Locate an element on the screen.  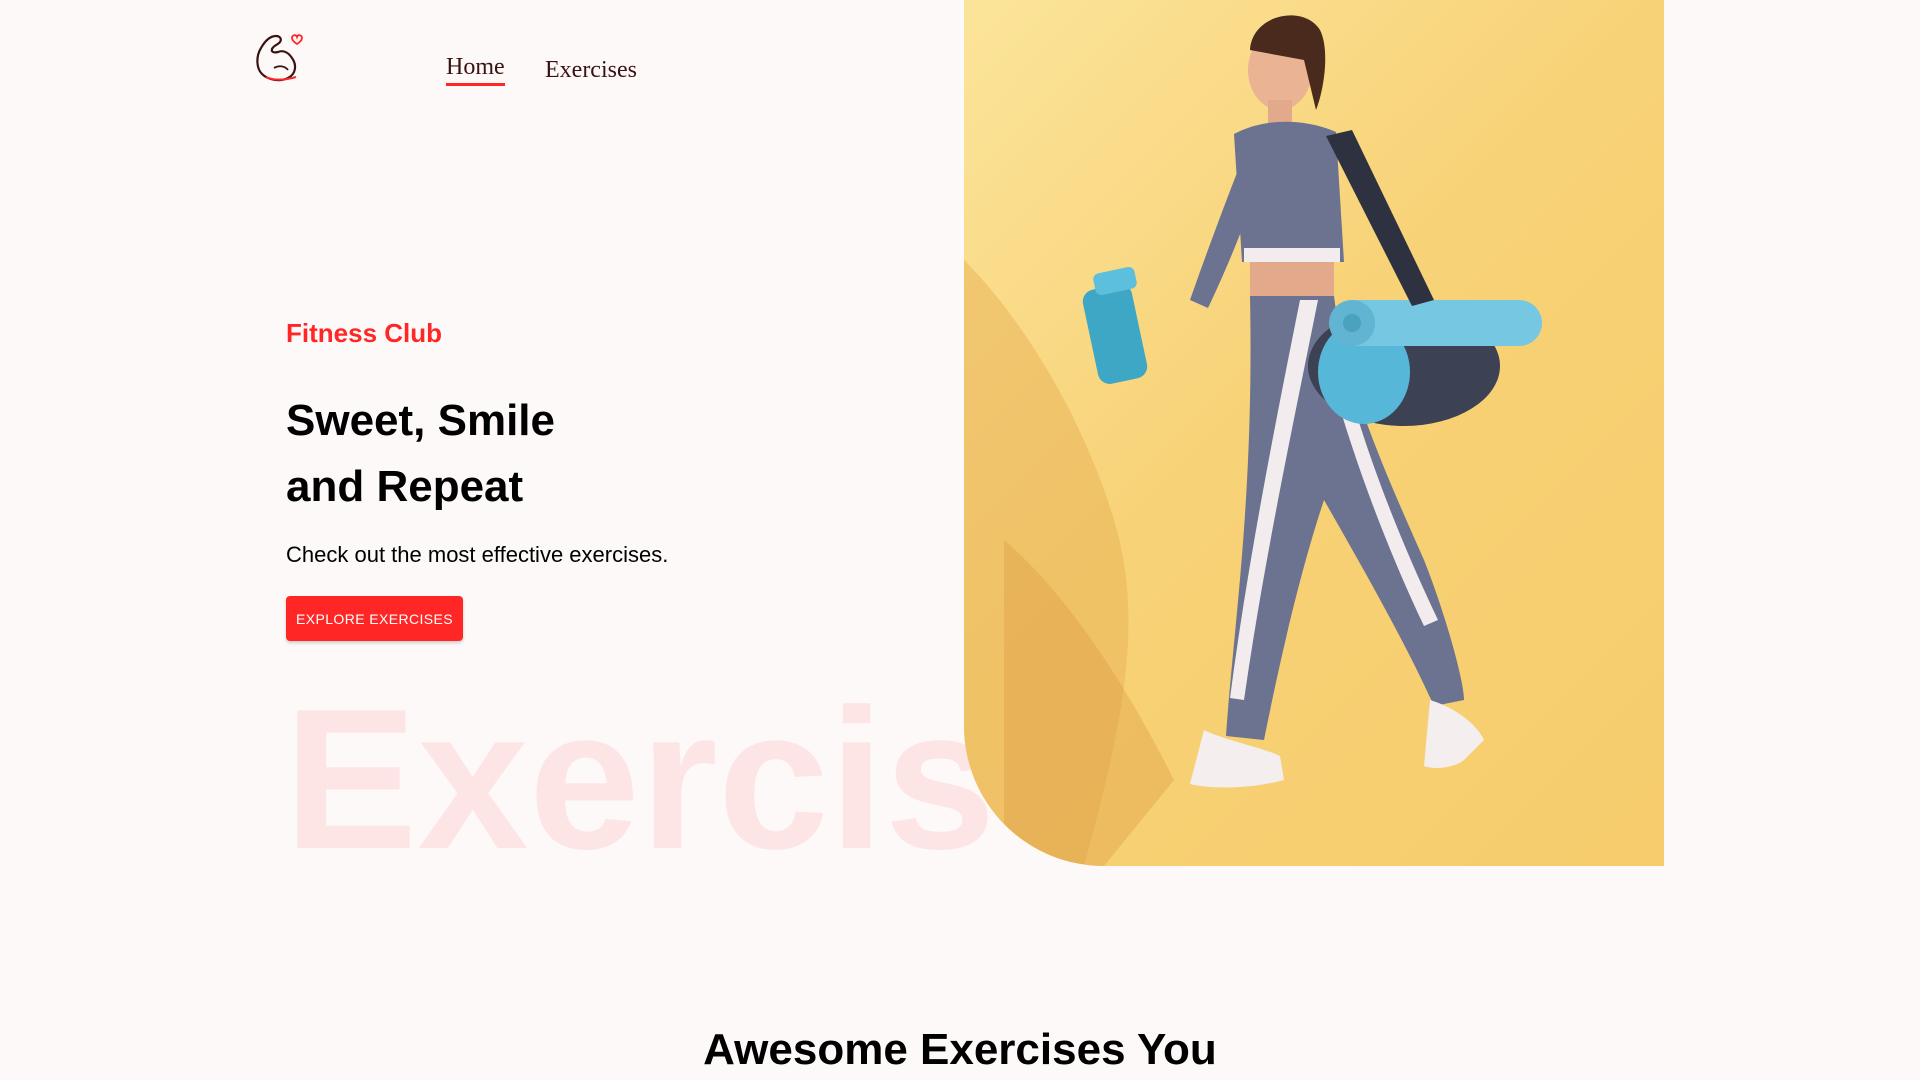
hero-watermark-text: Exercis is located at coordinates (640, 779).